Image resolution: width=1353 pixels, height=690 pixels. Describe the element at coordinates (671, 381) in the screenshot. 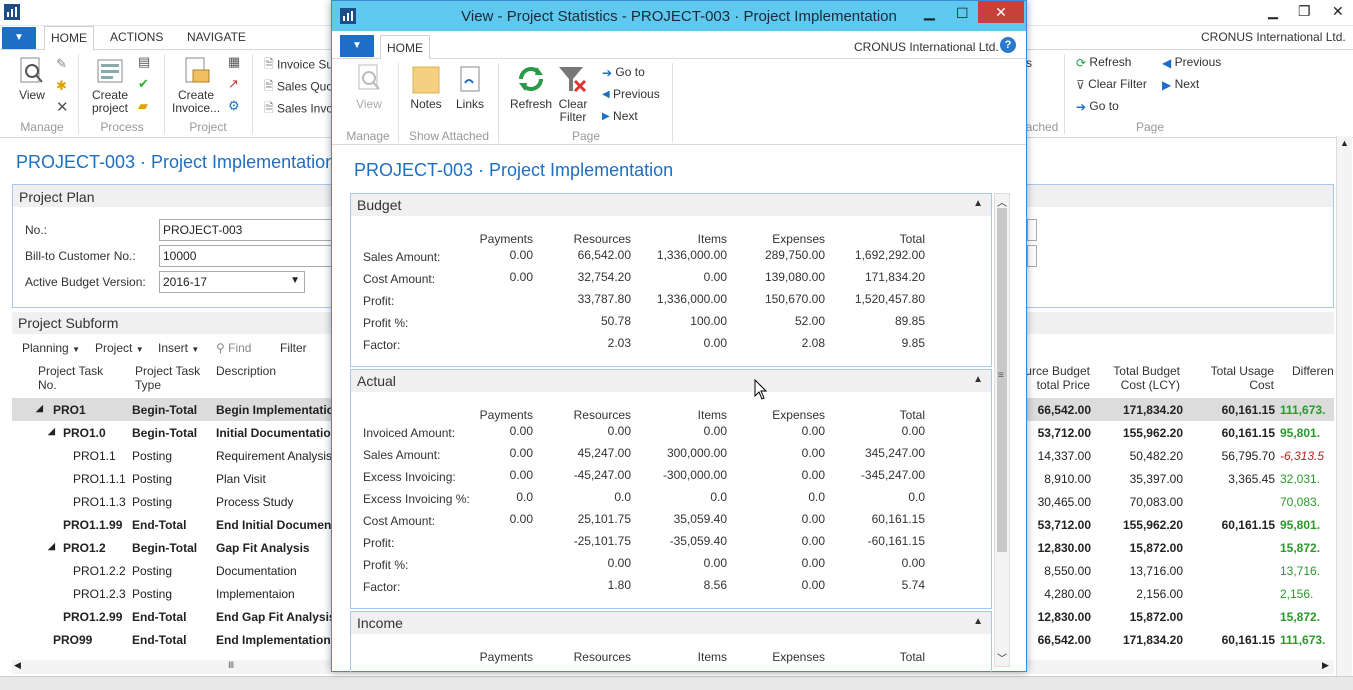

I see `actual-section-header: Actual ▲` at that location.